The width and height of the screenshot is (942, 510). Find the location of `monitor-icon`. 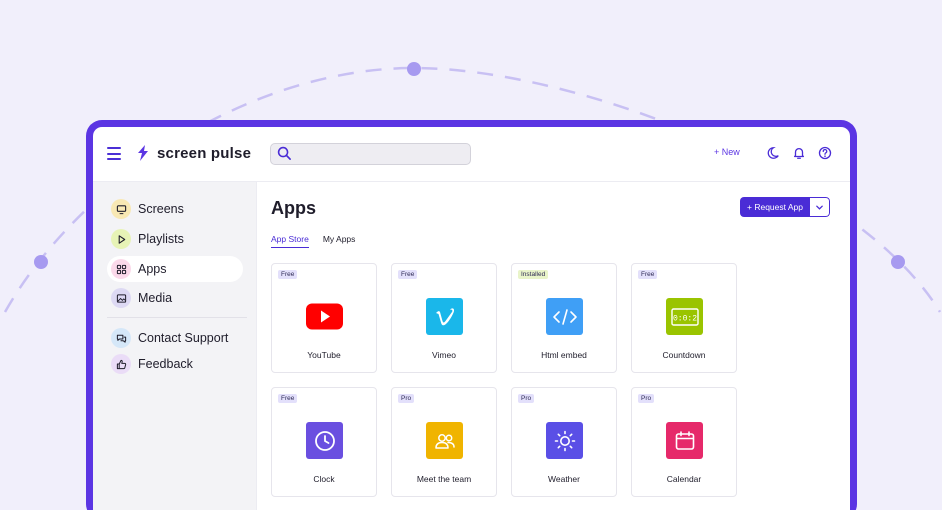

monitor-icon is located at coordinates (121, 209).